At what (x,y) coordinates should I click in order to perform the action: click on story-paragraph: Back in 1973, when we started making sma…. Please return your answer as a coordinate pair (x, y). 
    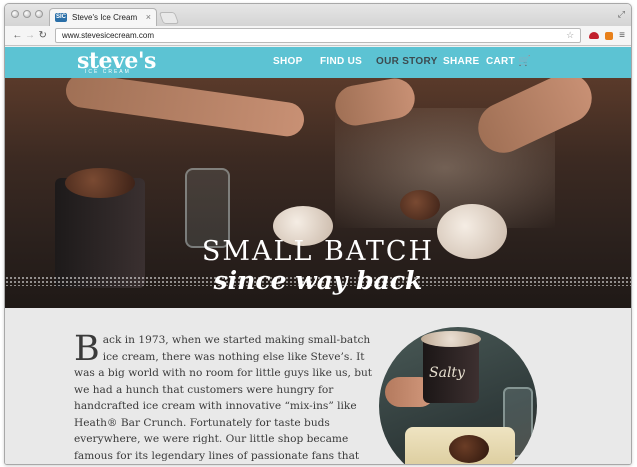
    Looking at the image, I should click on (225, 396).